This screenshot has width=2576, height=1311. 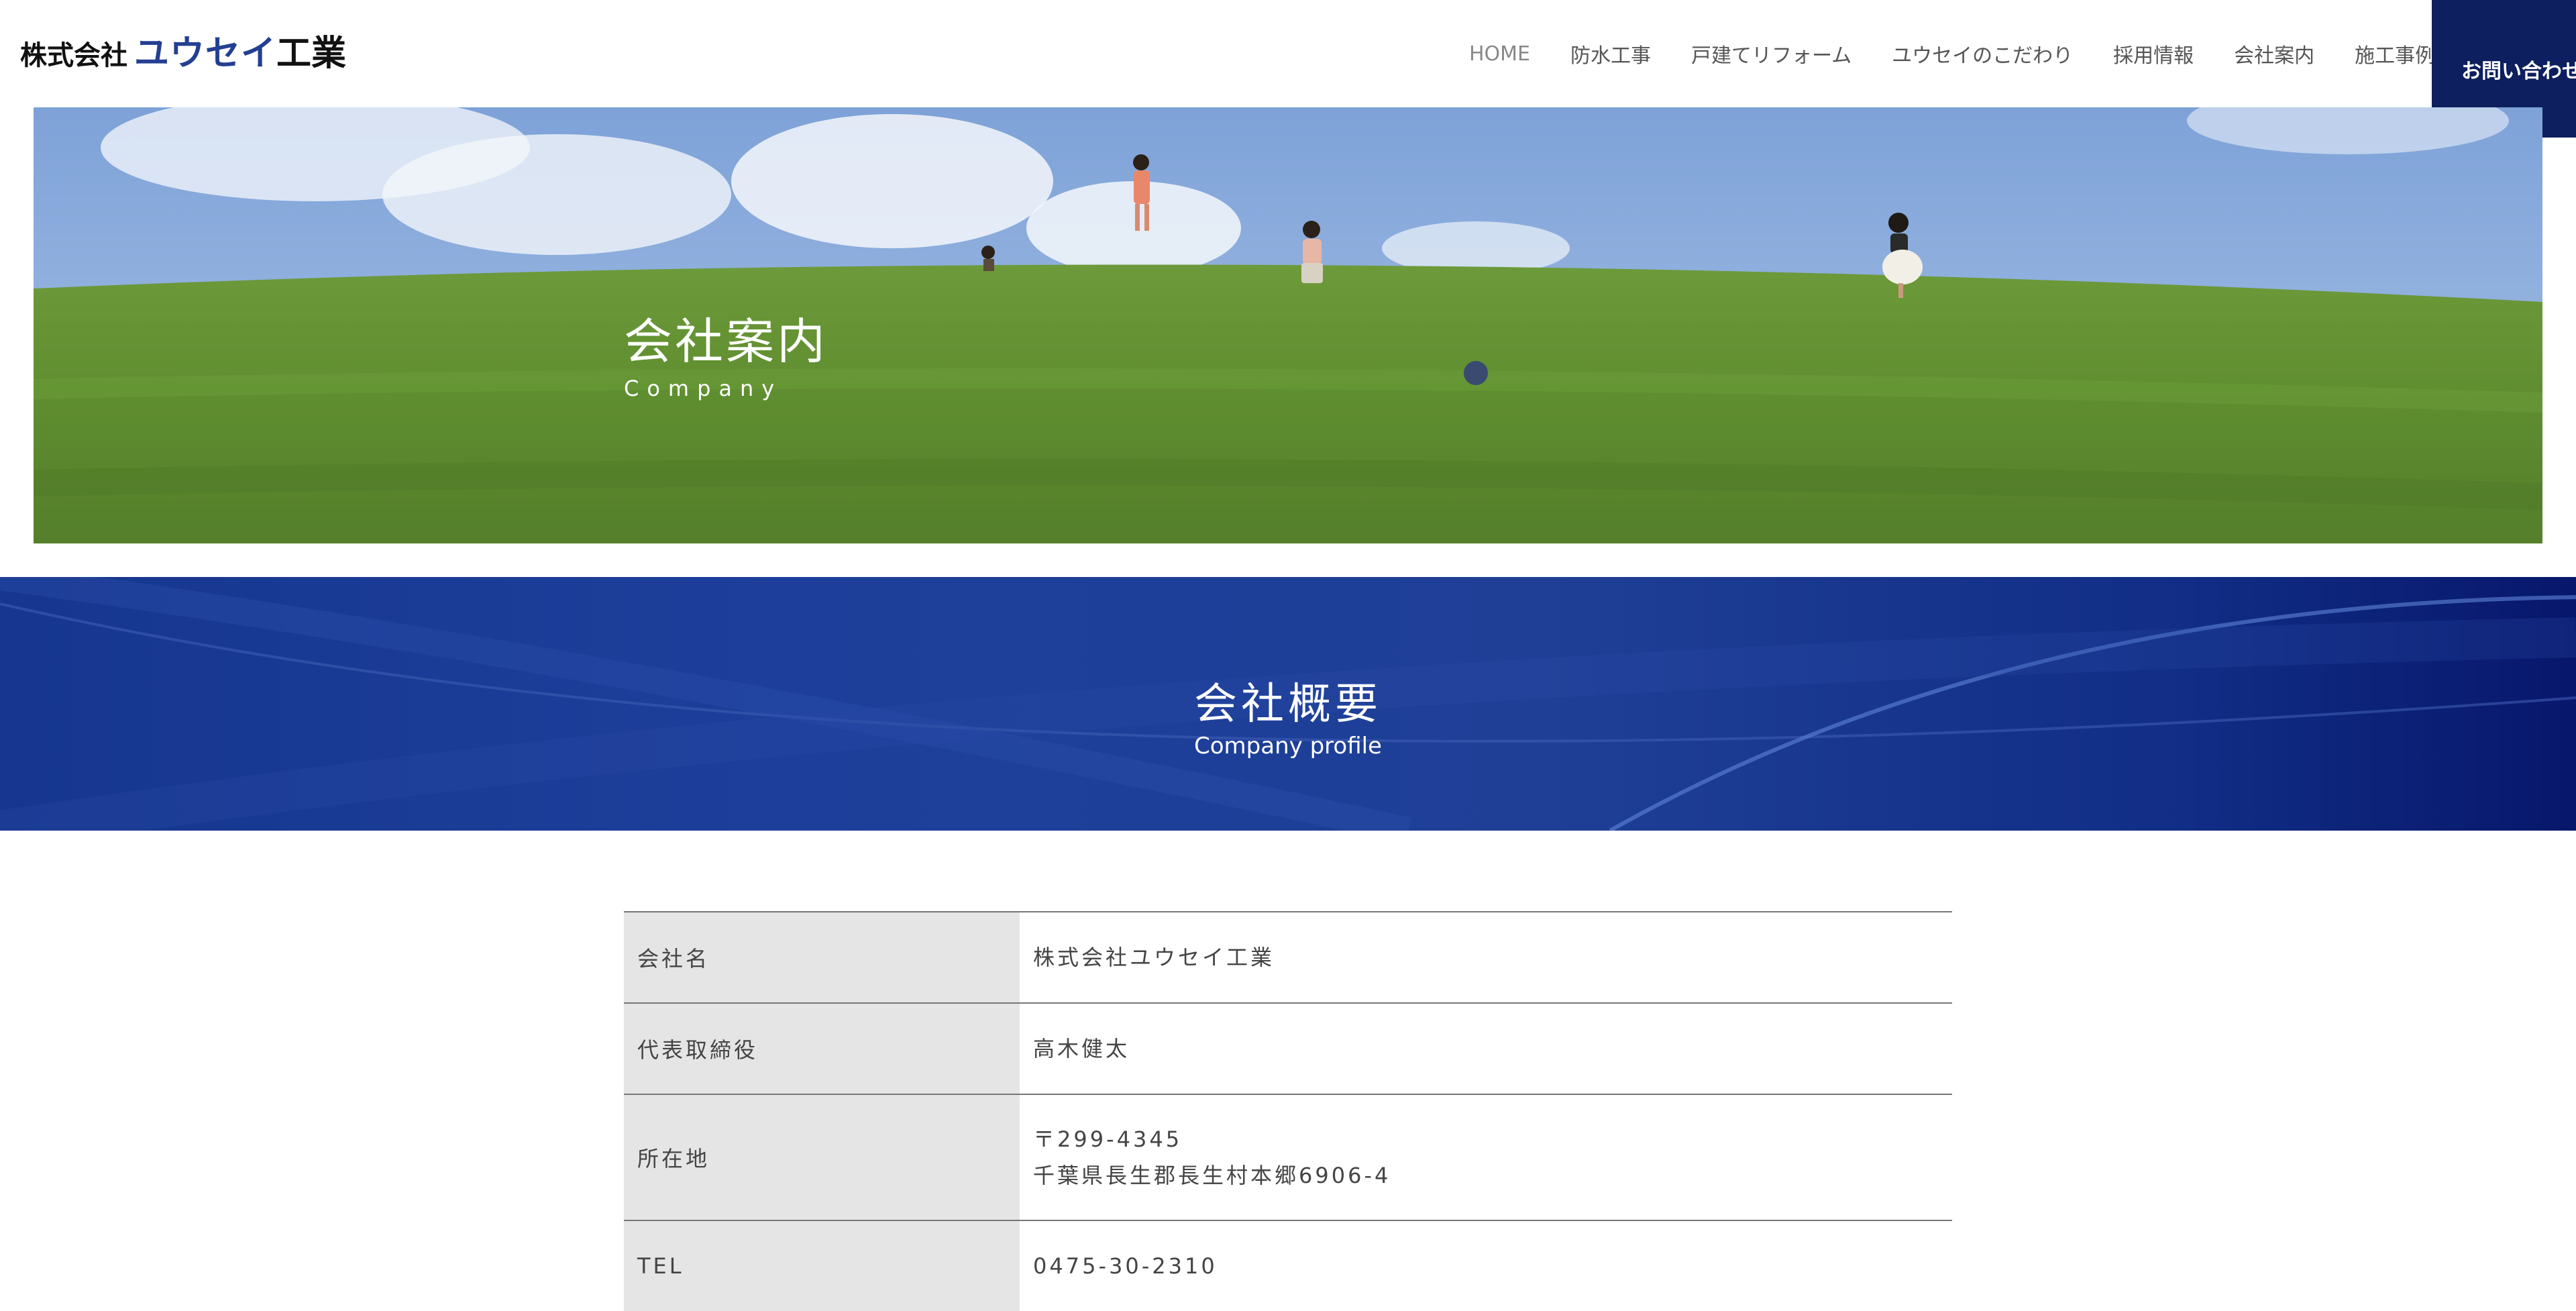 I want to click on value-line: 高木健太, so click(x=1081, y=1048).